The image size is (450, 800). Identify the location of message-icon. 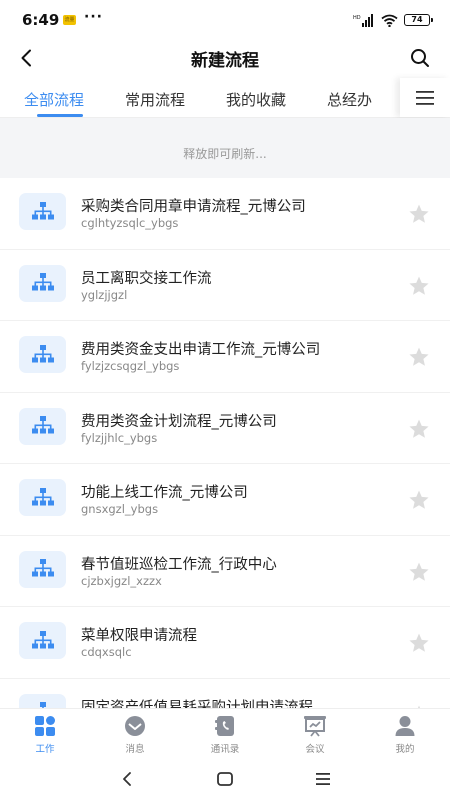
(135, 726).